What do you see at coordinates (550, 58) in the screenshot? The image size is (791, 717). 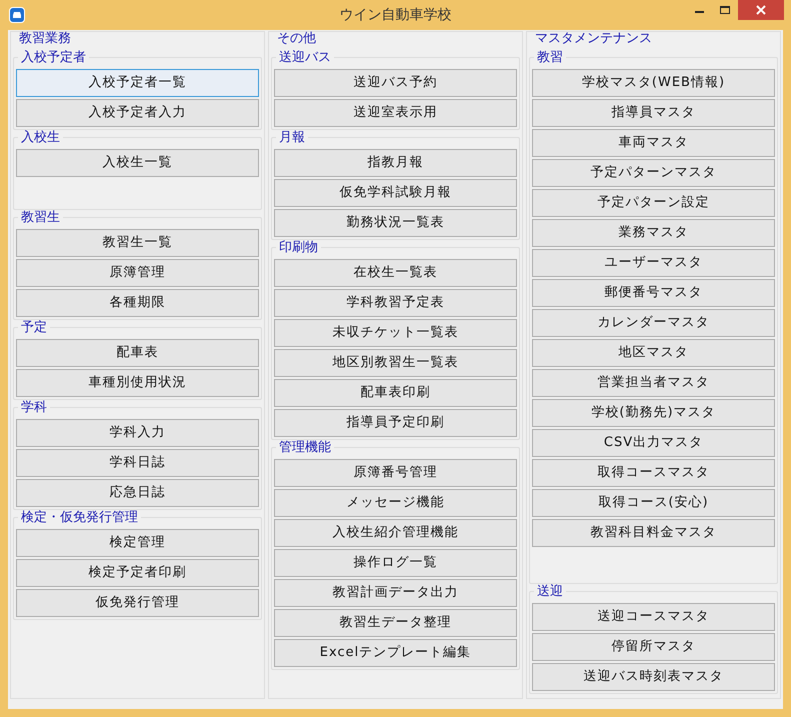 I see `group-heading: 教習` at bounding box center [550, 58].